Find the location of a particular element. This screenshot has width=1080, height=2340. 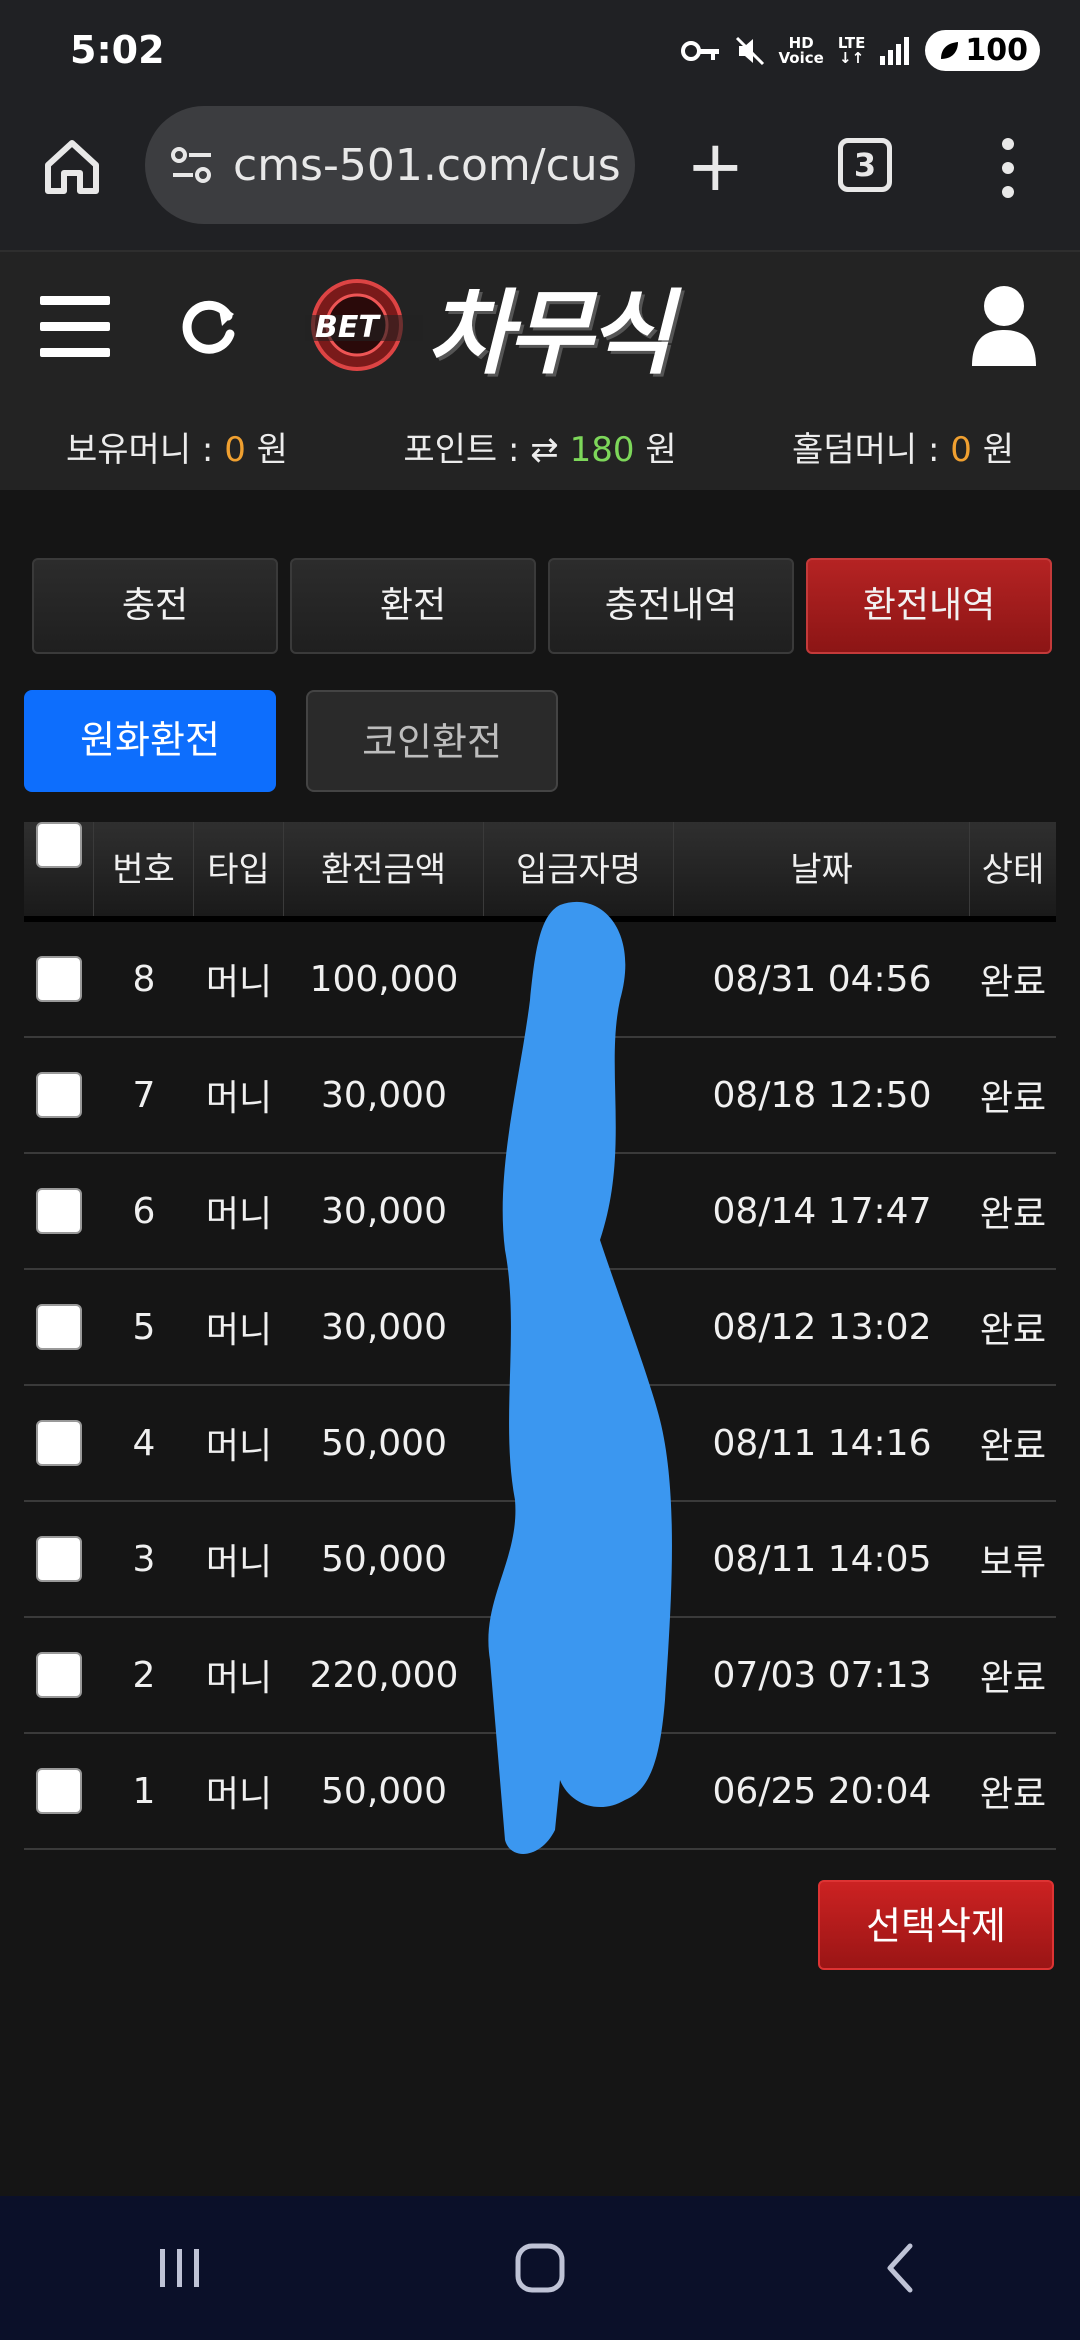

tab-krw-withdraw: 원화환전 is located at coordinates (150, 741).